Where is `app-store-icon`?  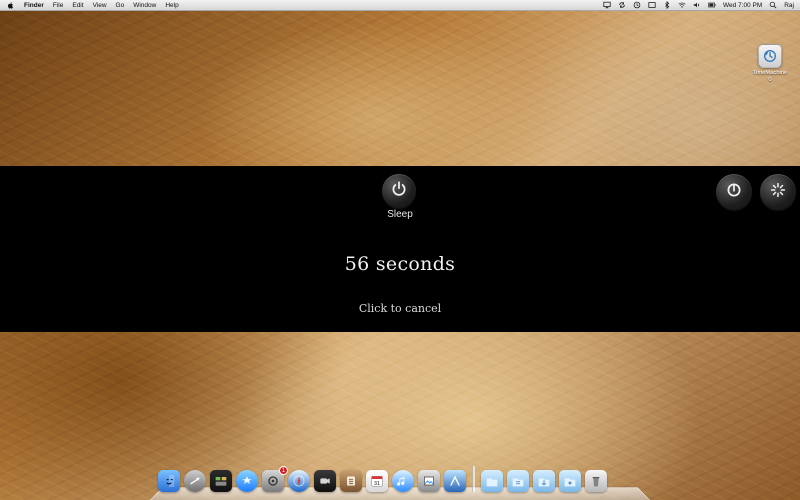
app-store-icon is located at coordinates (247, 481).